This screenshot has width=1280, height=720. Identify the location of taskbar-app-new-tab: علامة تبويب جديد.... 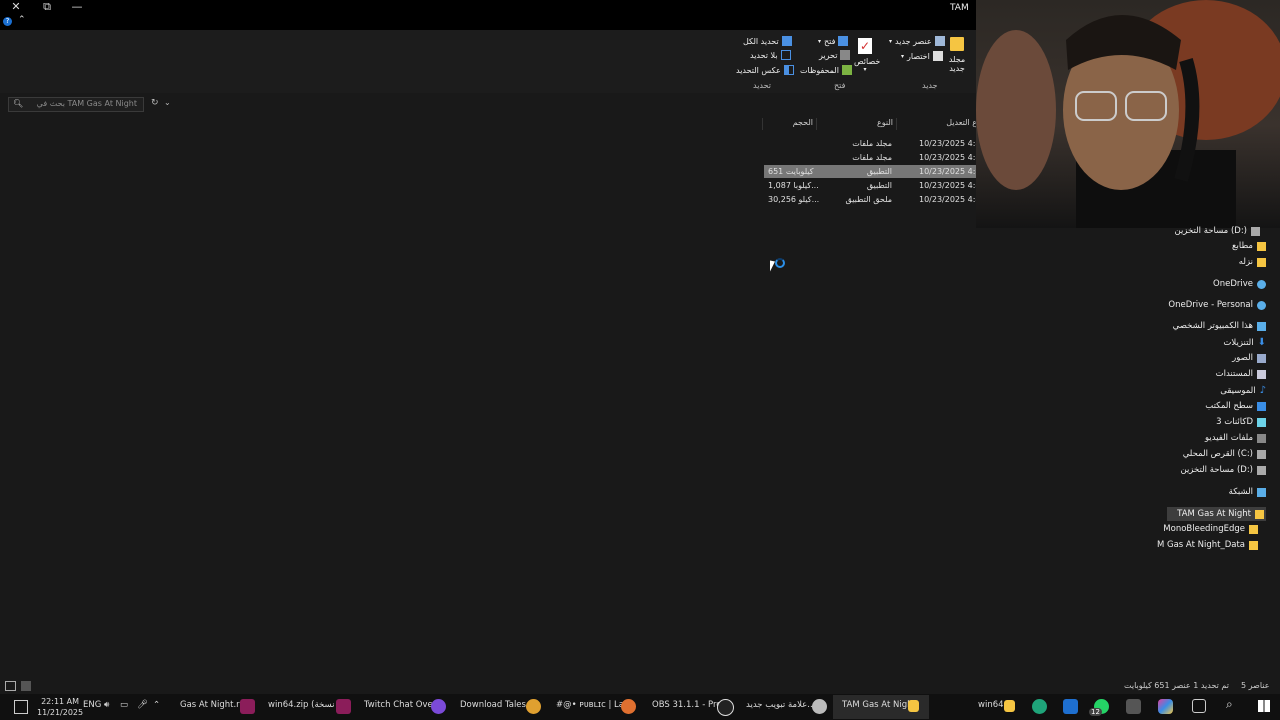
(780, 705).